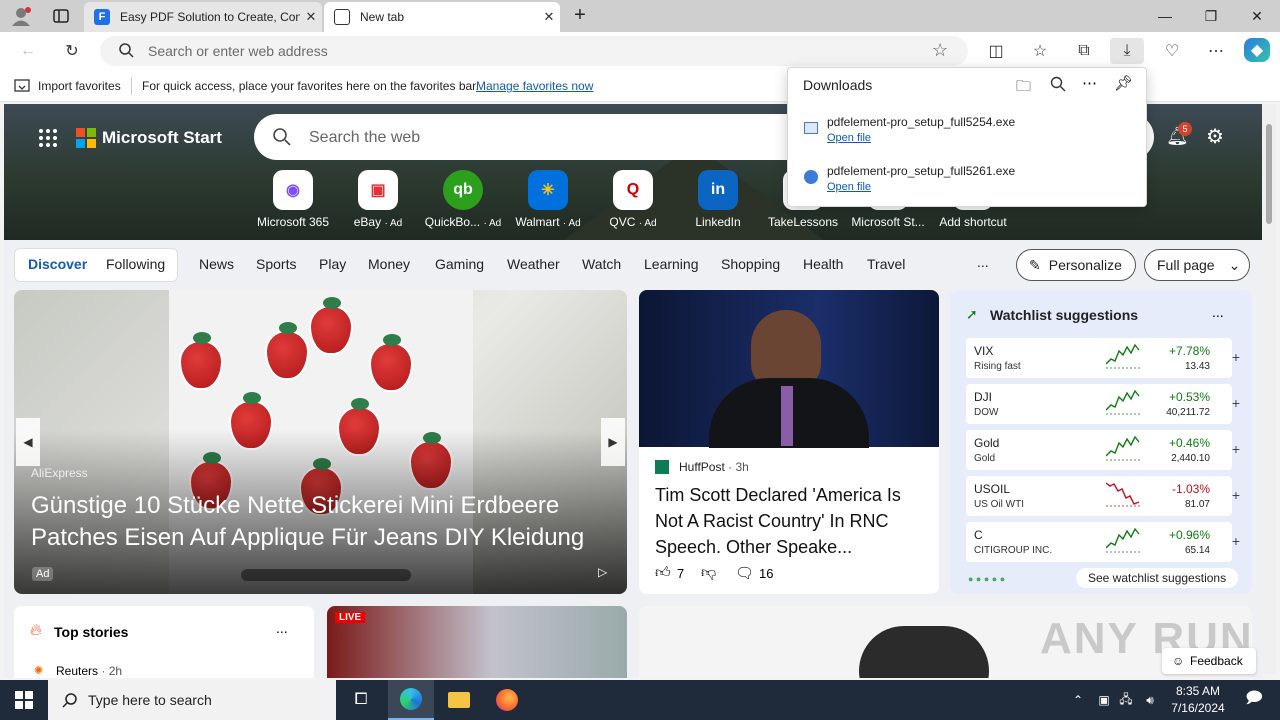  What do you see at coordinates (1269, 389) in the screenshot?
I see `page-scrollbar` at bounding box center [1269, 389].